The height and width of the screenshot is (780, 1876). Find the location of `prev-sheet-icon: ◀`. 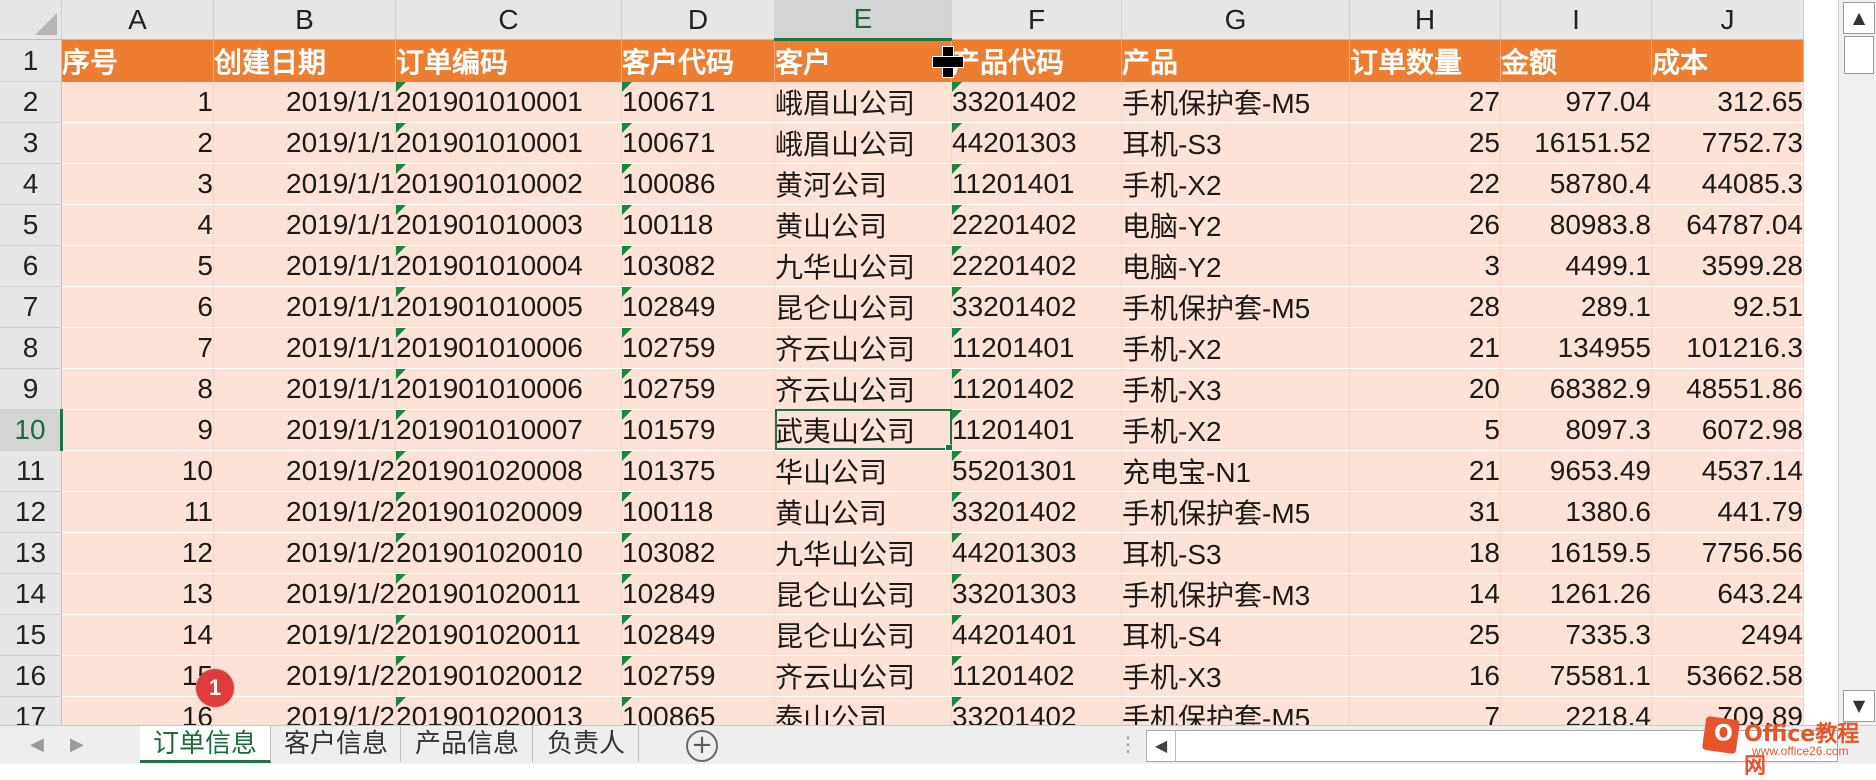

prev-sheet-icon: ◀ is located at coordinates (37, 744).